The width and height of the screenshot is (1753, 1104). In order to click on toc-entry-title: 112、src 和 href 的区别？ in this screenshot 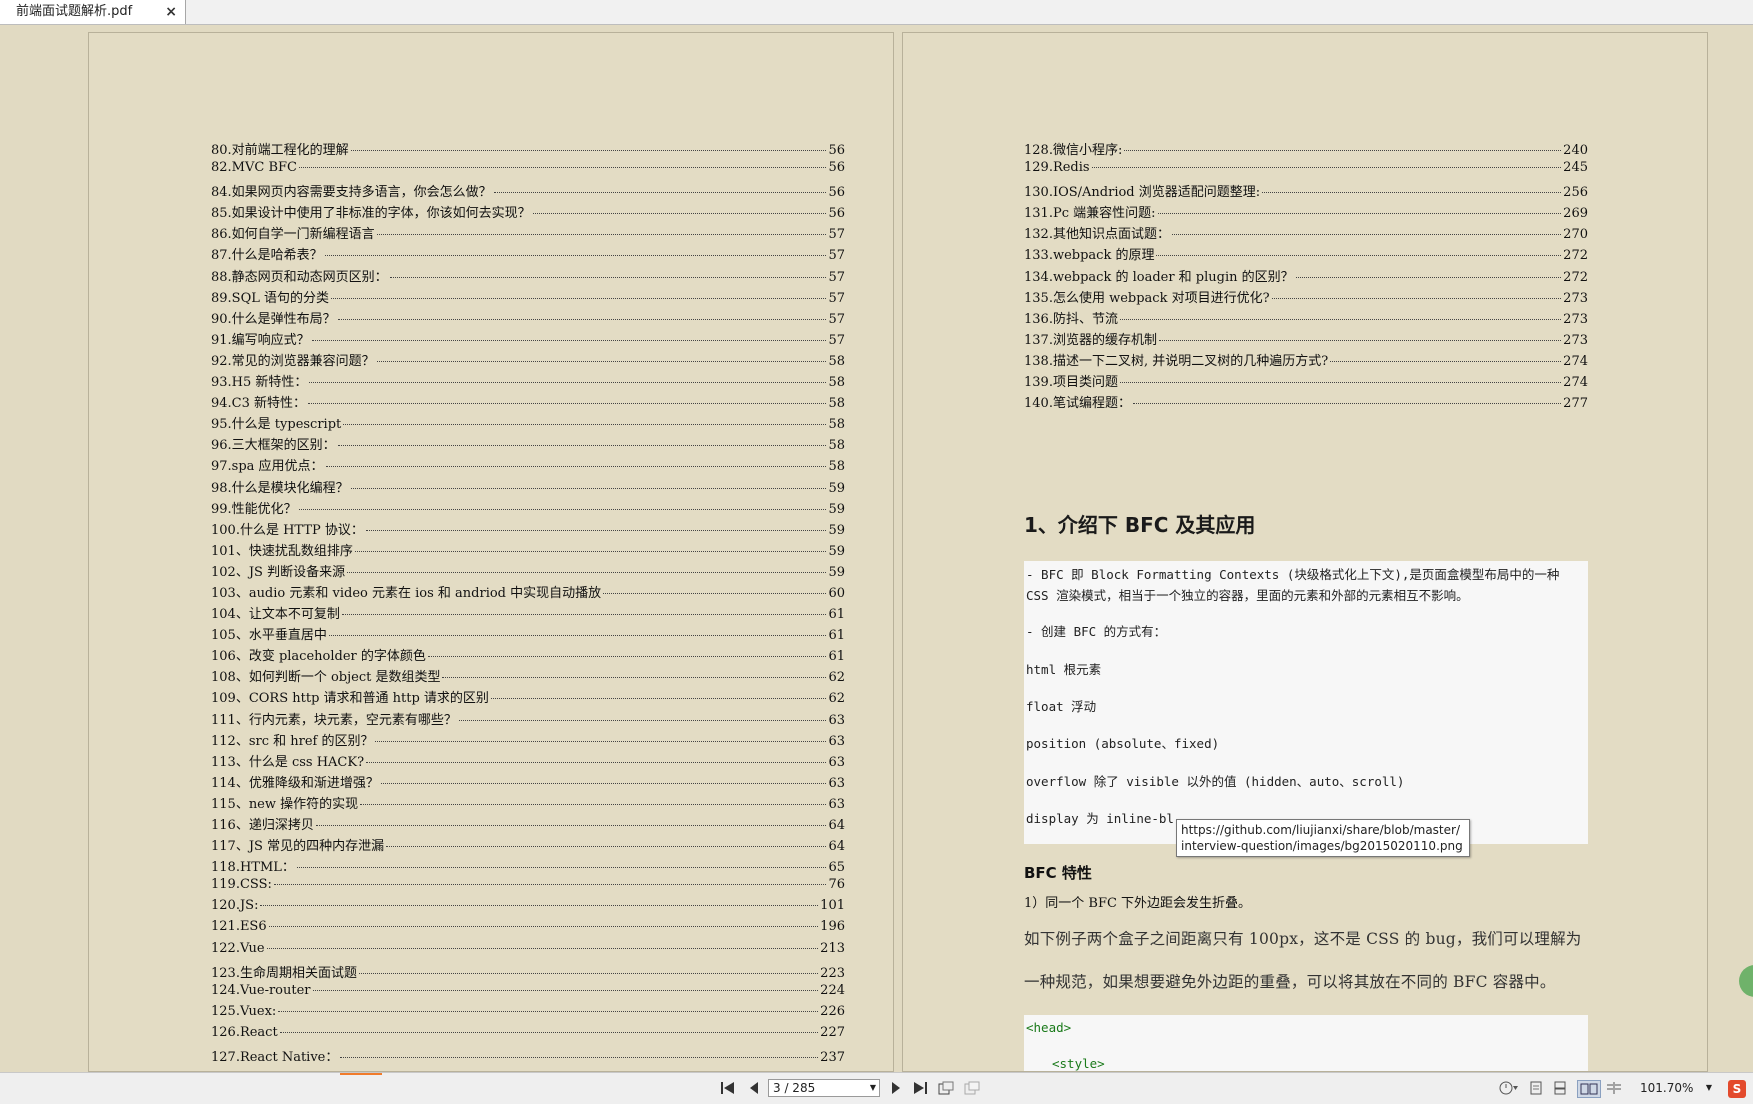, I will do `click(292, 741)`.